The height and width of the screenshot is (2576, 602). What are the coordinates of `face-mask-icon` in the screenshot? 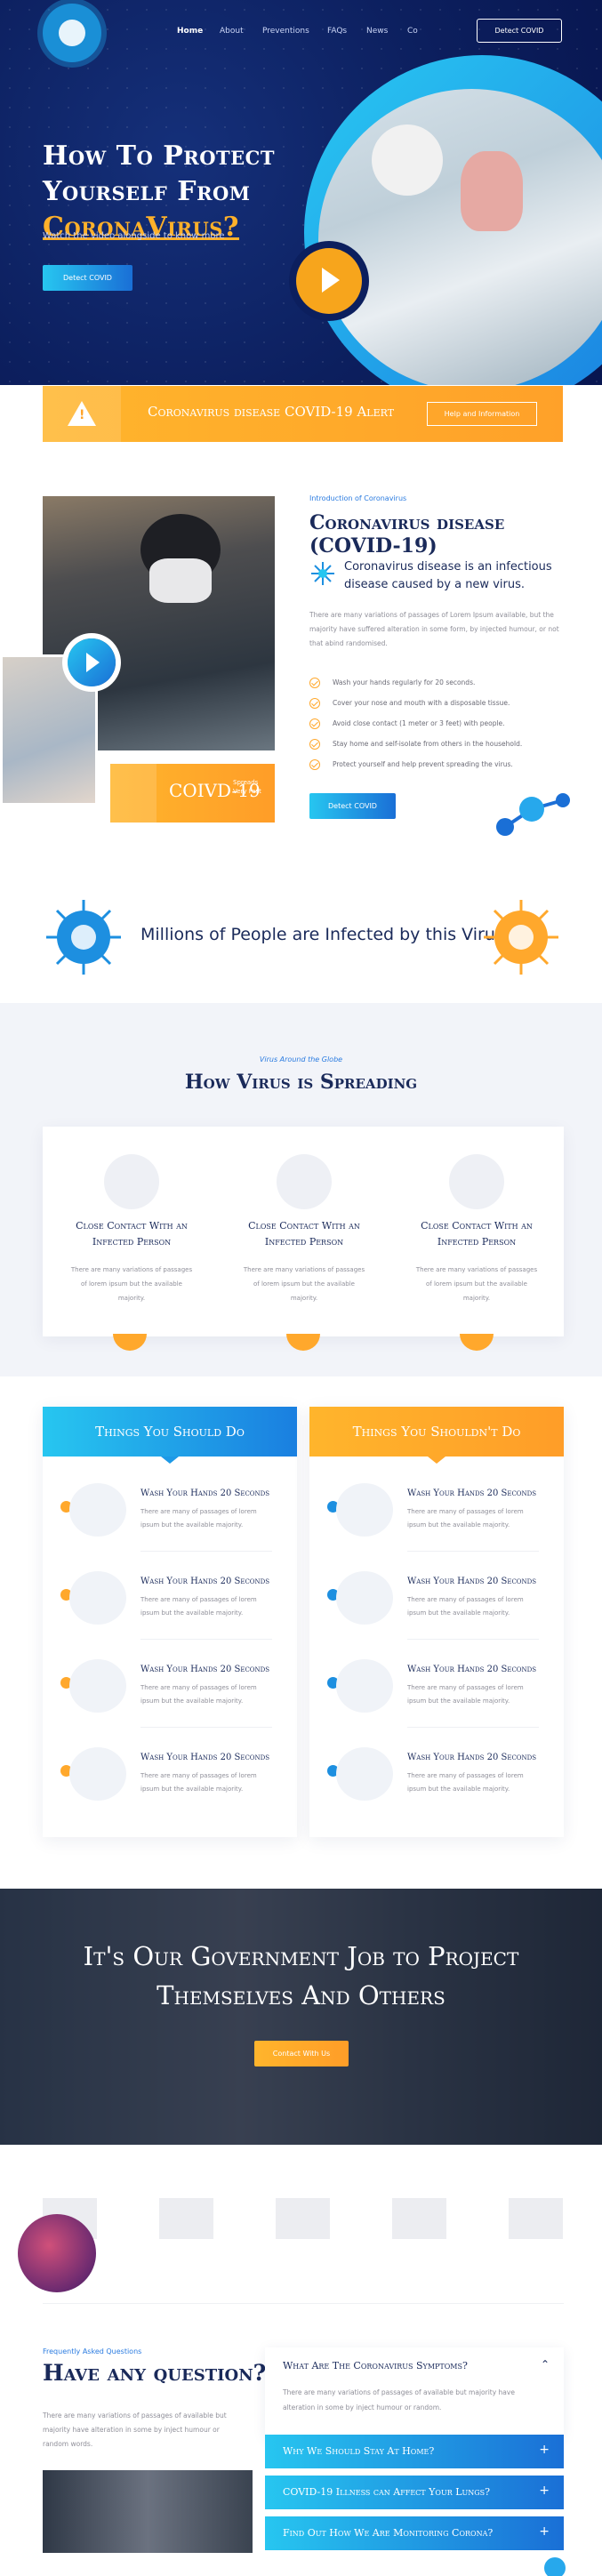 It's located at (98, 1598).